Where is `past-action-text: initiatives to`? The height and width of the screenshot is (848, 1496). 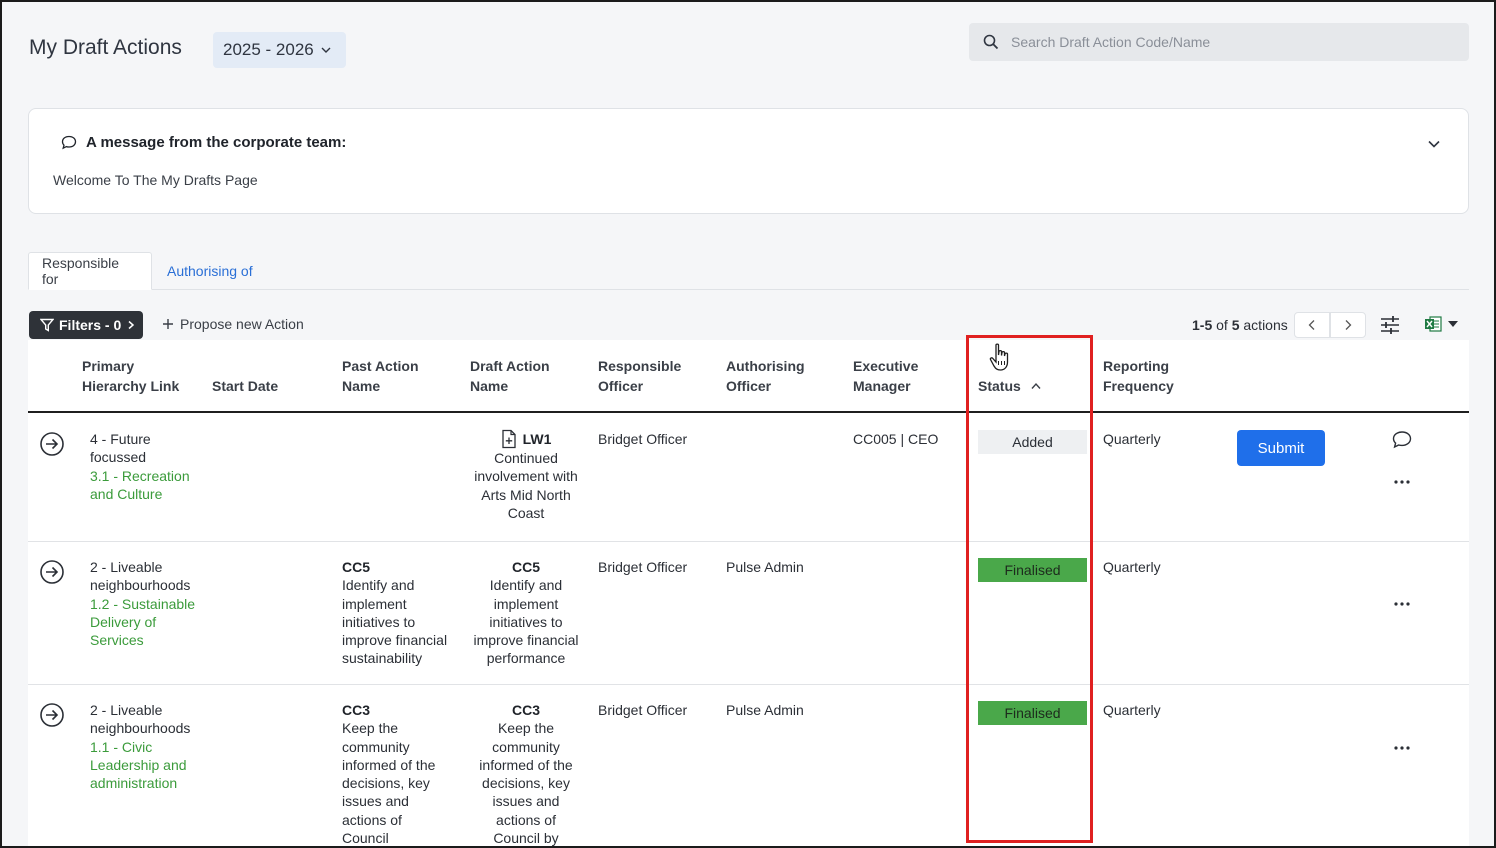
past-action-text: initiatives to is located at coordinates (379, 621).